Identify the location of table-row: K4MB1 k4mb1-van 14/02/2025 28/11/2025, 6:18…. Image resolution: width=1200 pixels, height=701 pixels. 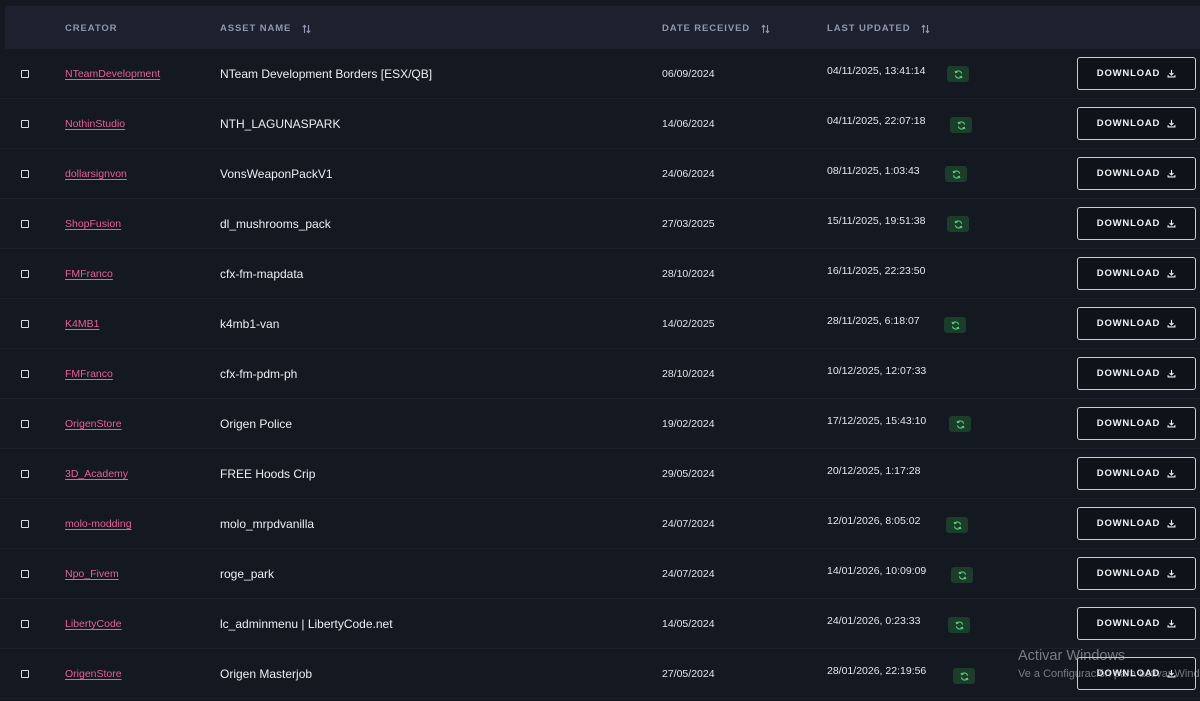
(600, 324).